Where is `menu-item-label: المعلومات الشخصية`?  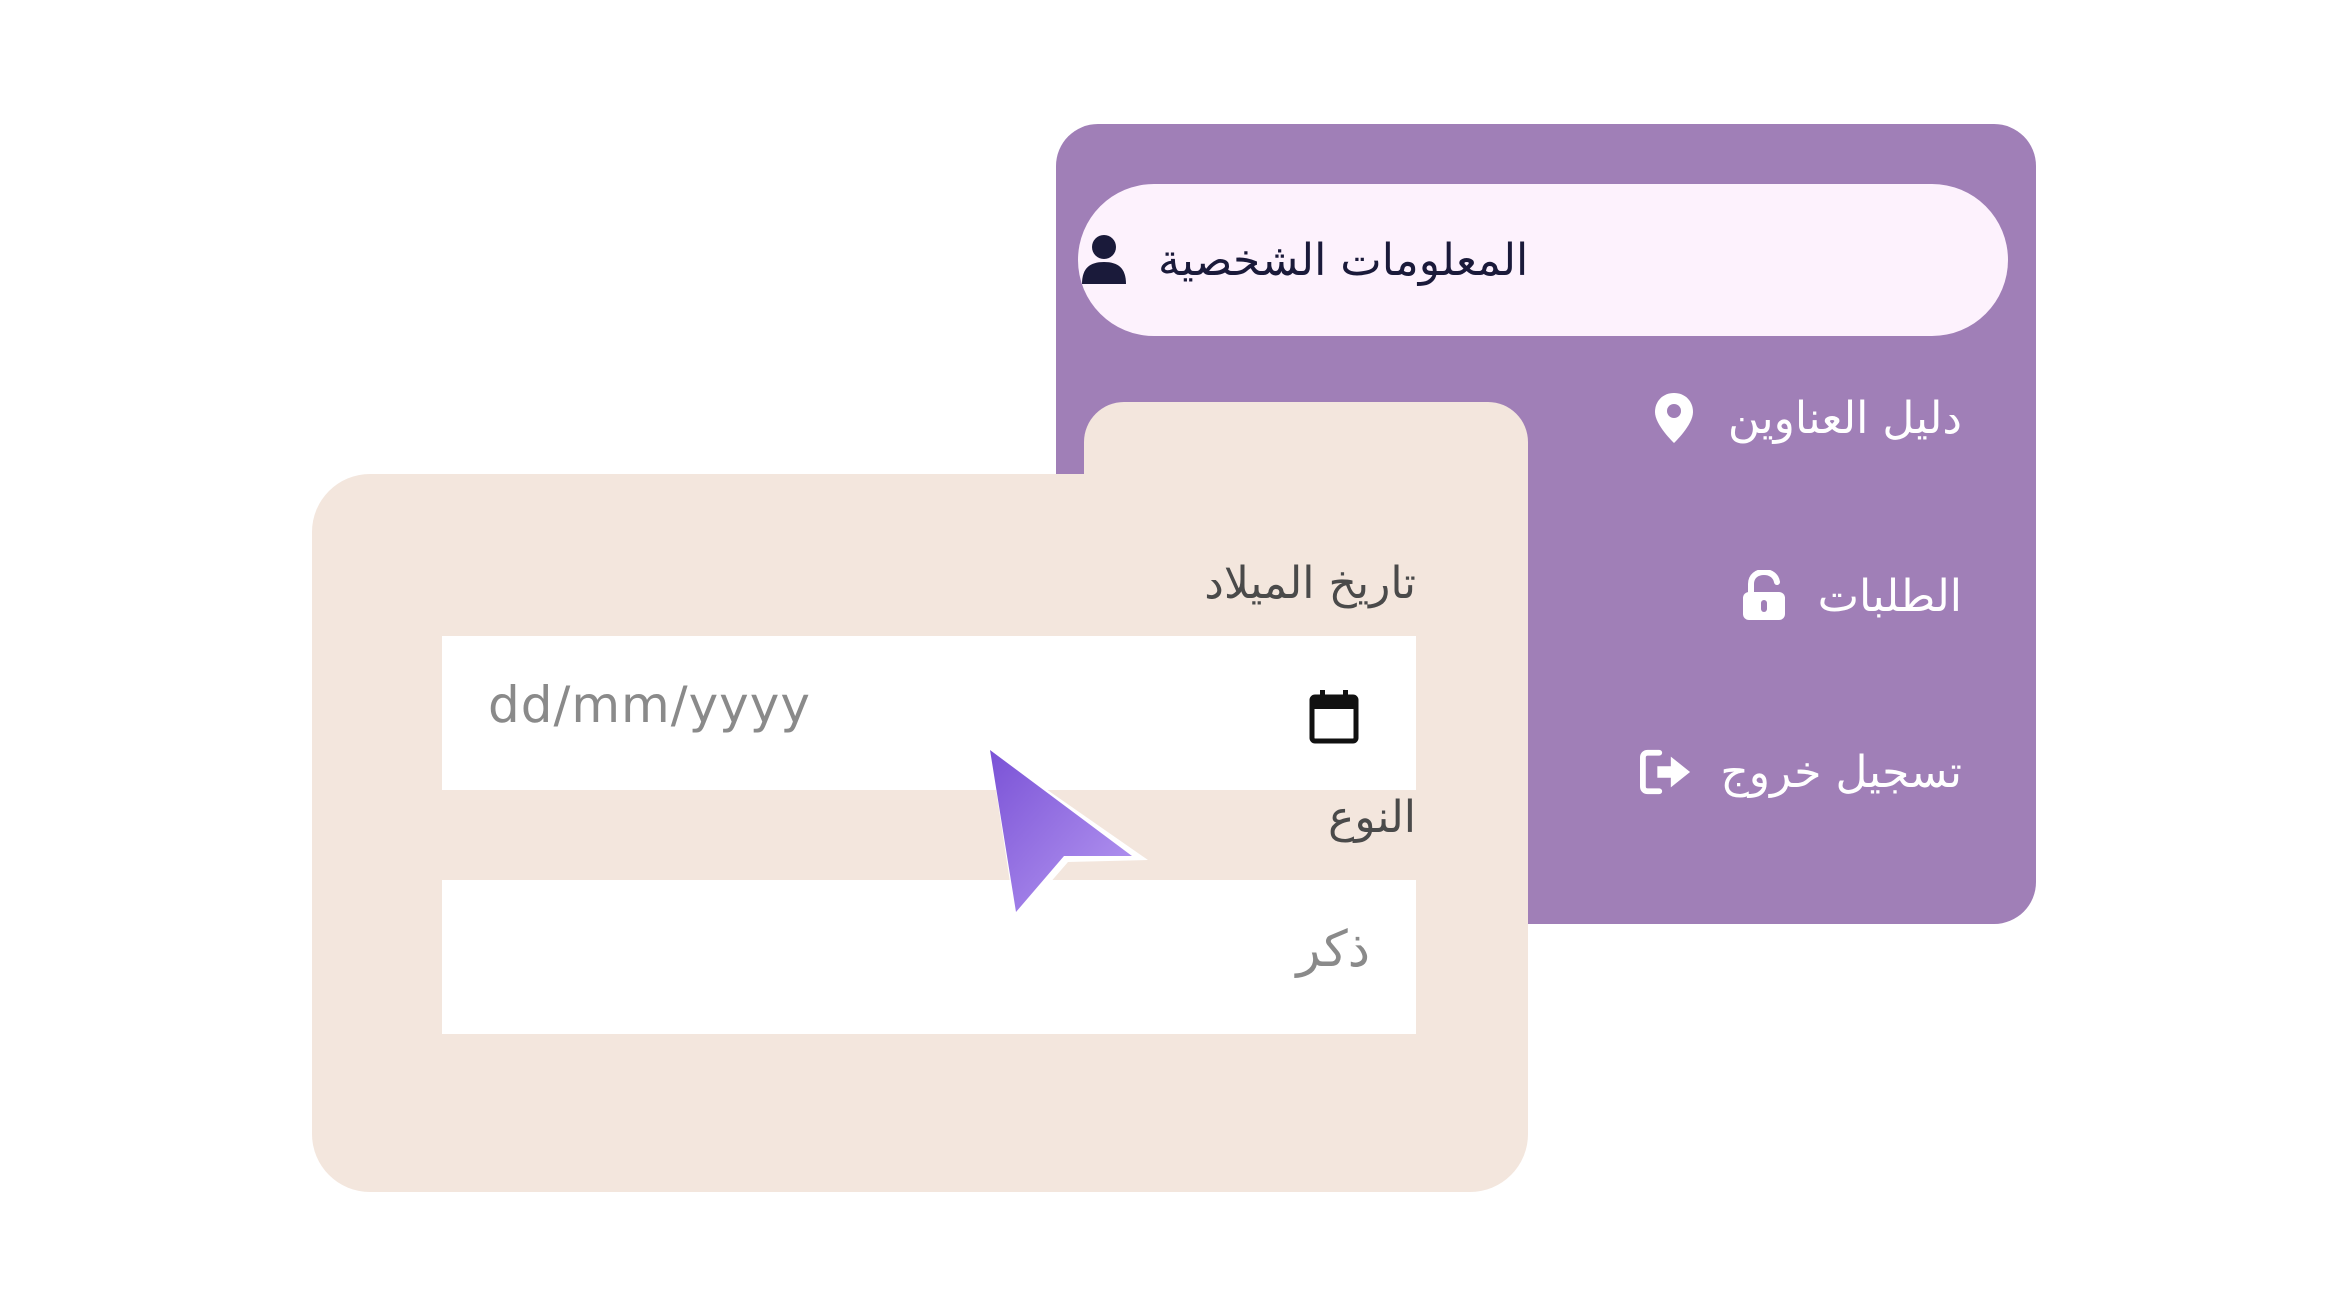
menu-item-label: المعلومات الشخصية is located at coordinates (1343, 260).